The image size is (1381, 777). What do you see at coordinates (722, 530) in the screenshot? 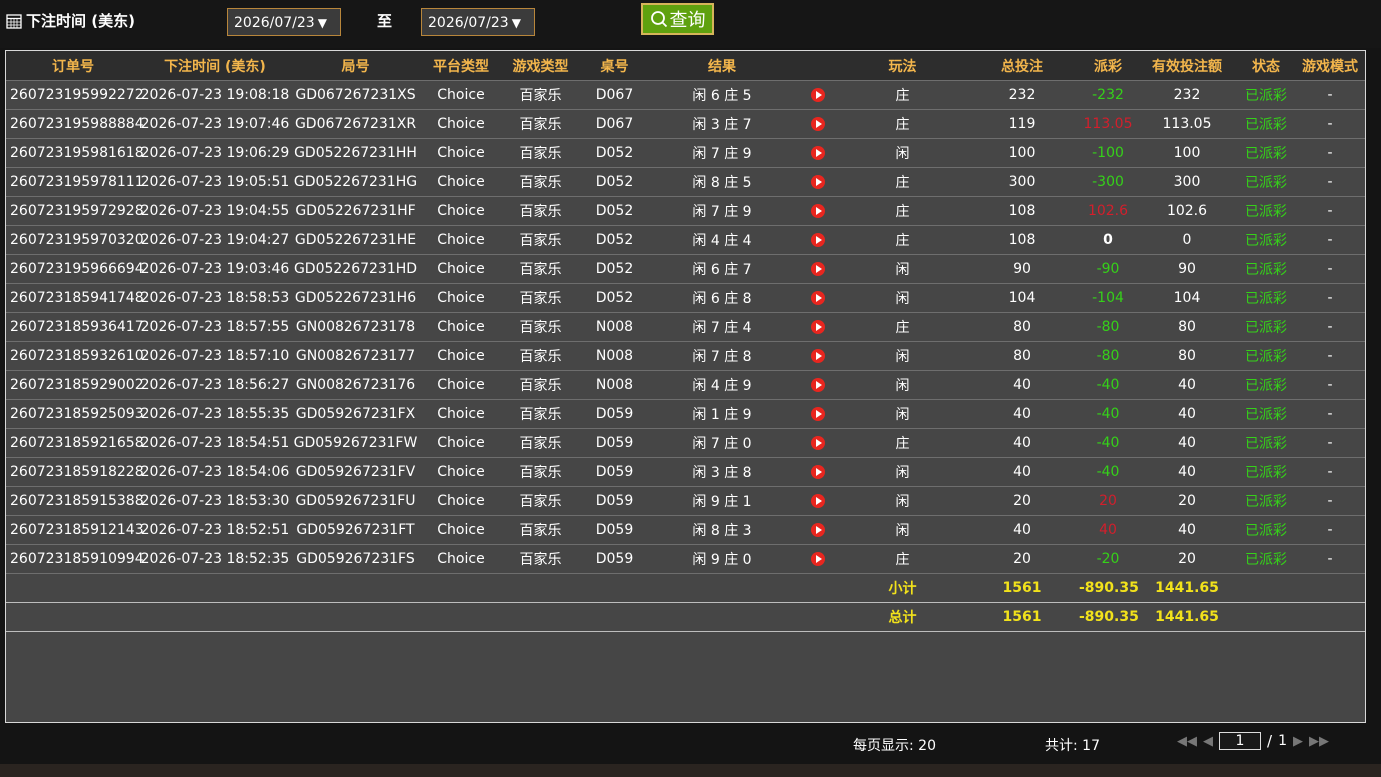
I see `result-cell: 闲 8 庄 3` at bounding box center [722, 530].